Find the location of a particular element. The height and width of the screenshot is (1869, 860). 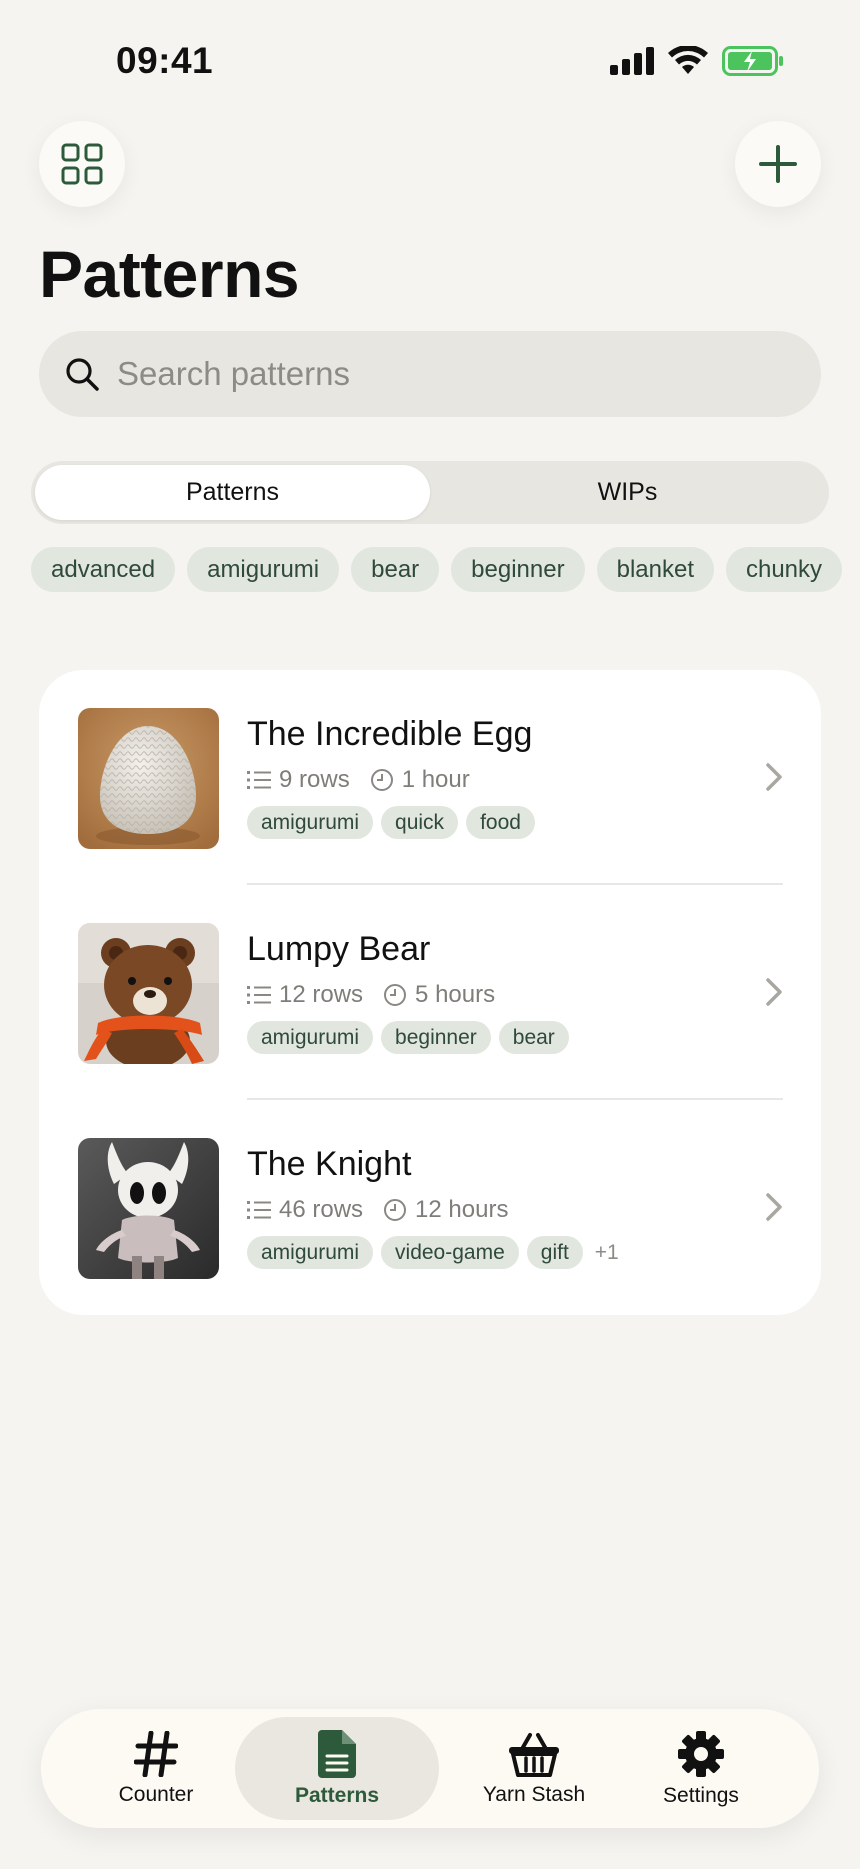

pattern-title: Lumpy Bear is located at coordinates (339, 949).